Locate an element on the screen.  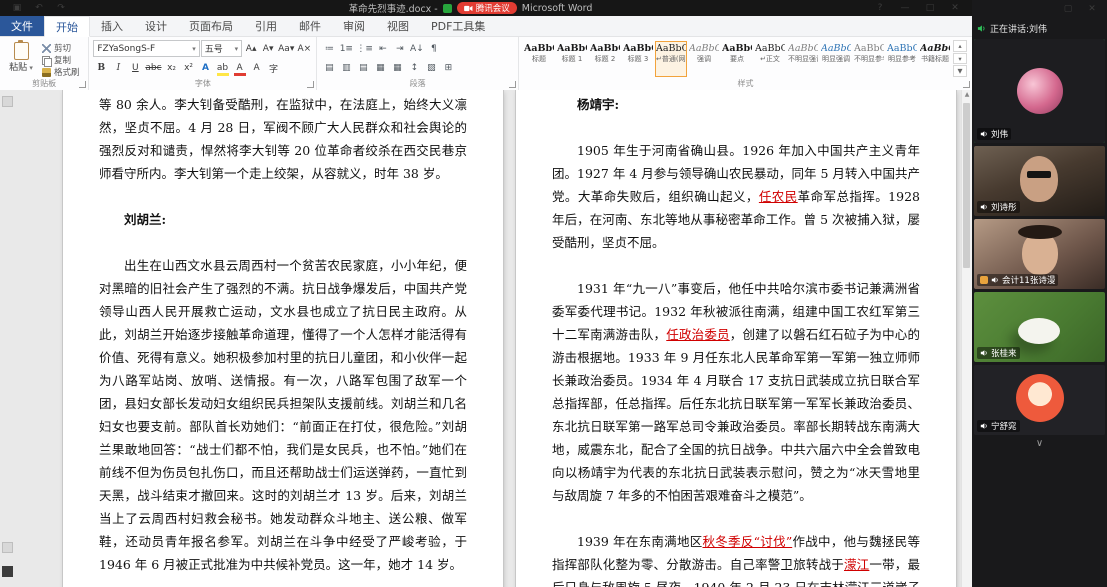
shading-icon: ▨ is located at coordinates (431, 68).